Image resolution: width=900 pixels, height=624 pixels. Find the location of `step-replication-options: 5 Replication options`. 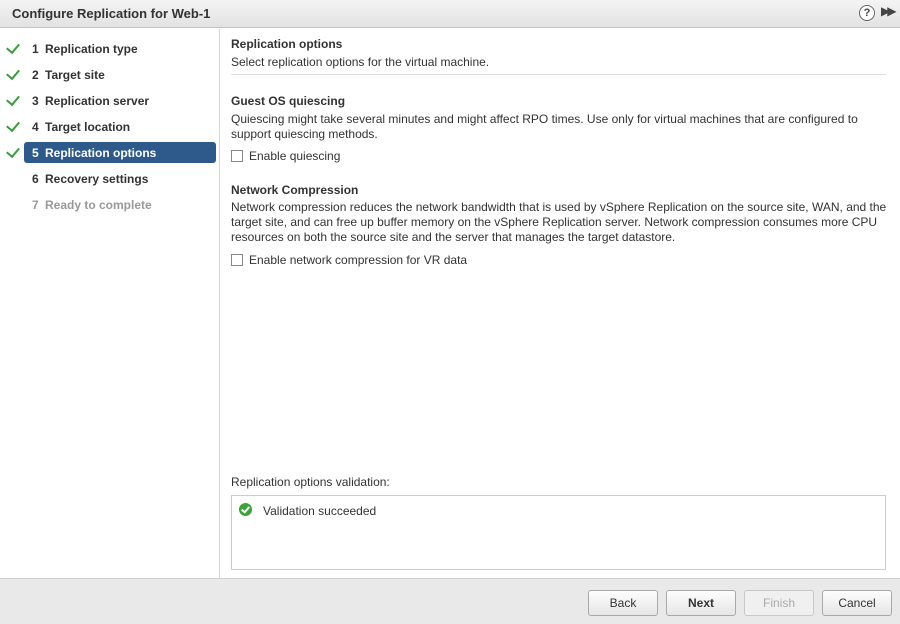

step-replication-options: 5 Replication options is located at coordinates (111, 152).